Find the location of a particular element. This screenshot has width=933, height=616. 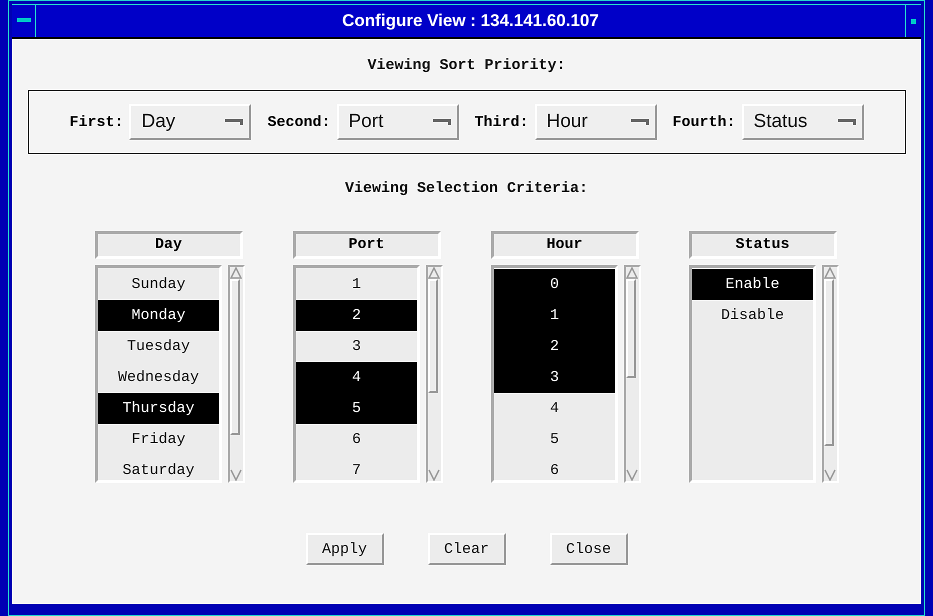

list-item: Enable is located at coordinates (753, 284).